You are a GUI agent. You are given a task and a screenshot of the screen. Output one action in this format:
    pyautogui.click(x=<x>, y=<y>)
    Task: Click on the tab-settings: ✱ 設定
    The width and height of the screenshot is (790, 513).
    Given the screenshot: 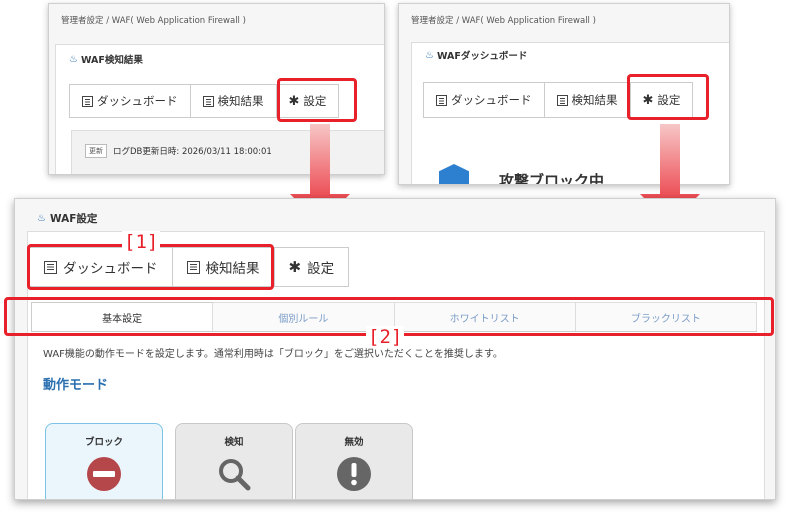 What is the action you would take?
    pyautogui.click(x=312, y=267)
    